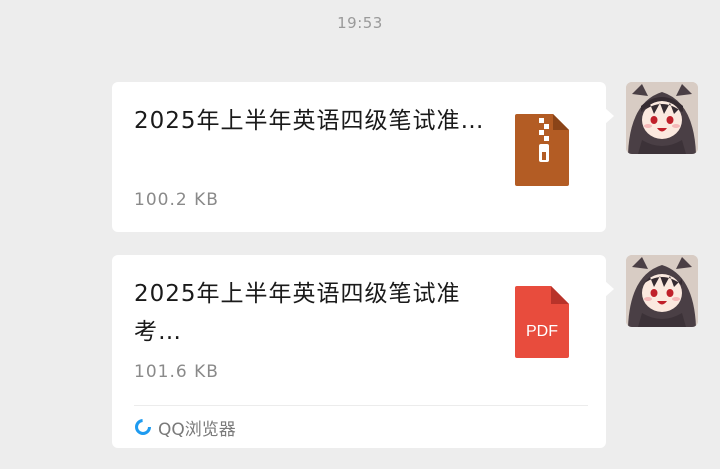 Image resolution: width=720 pixels, height=469 pixels. I want to click on zip-file-icon, so click(542, 150).